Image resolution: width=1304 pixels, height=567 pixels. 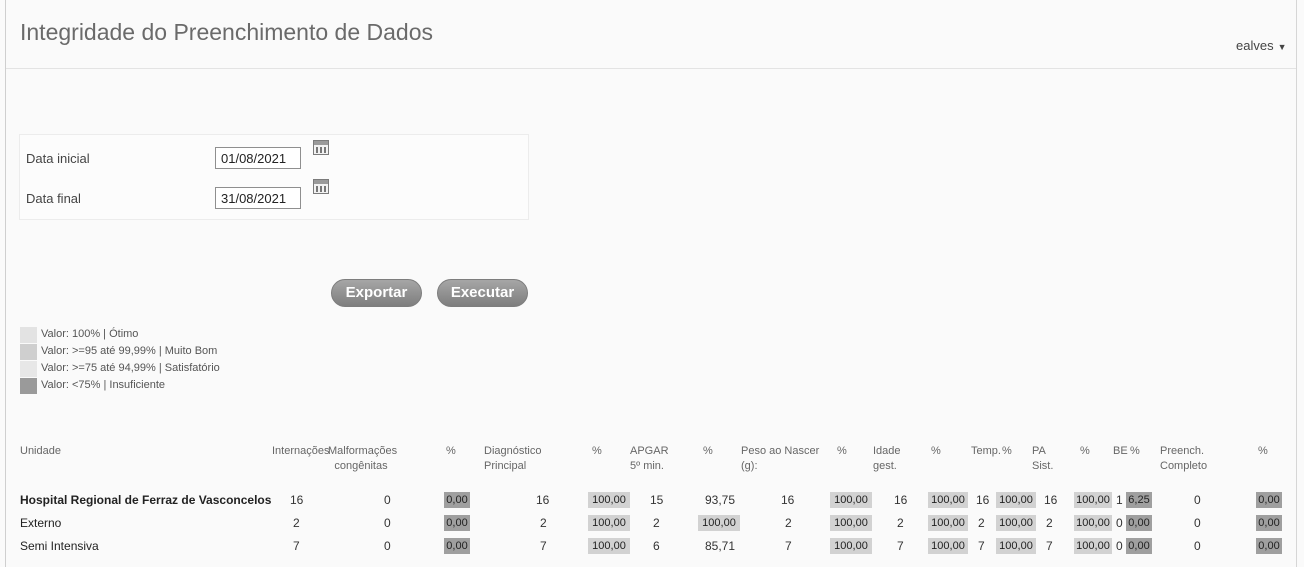 What do you see at coordinates (720, 500) in the screenshot?
I see `table-cell: 93,75` at bounding box center [720, 500].